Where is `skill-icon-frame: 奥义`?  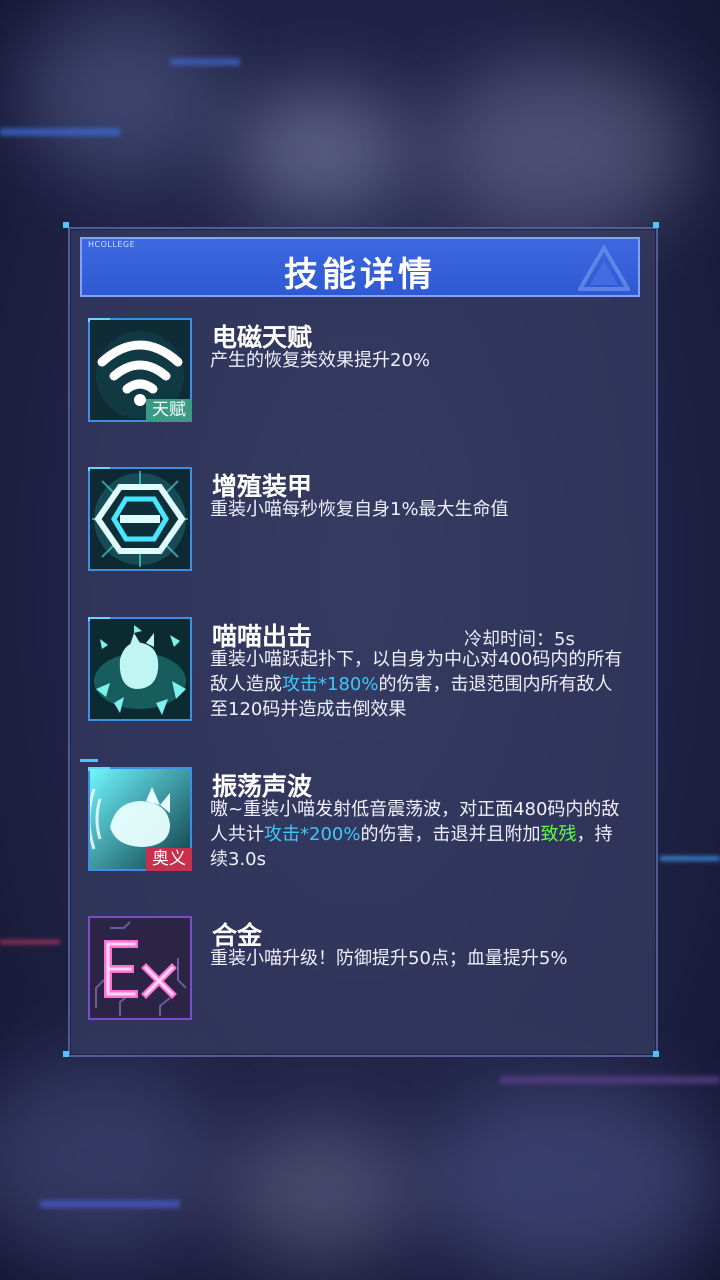
skill-icon-frame: 奥义 is located at coordinates (140, 819).